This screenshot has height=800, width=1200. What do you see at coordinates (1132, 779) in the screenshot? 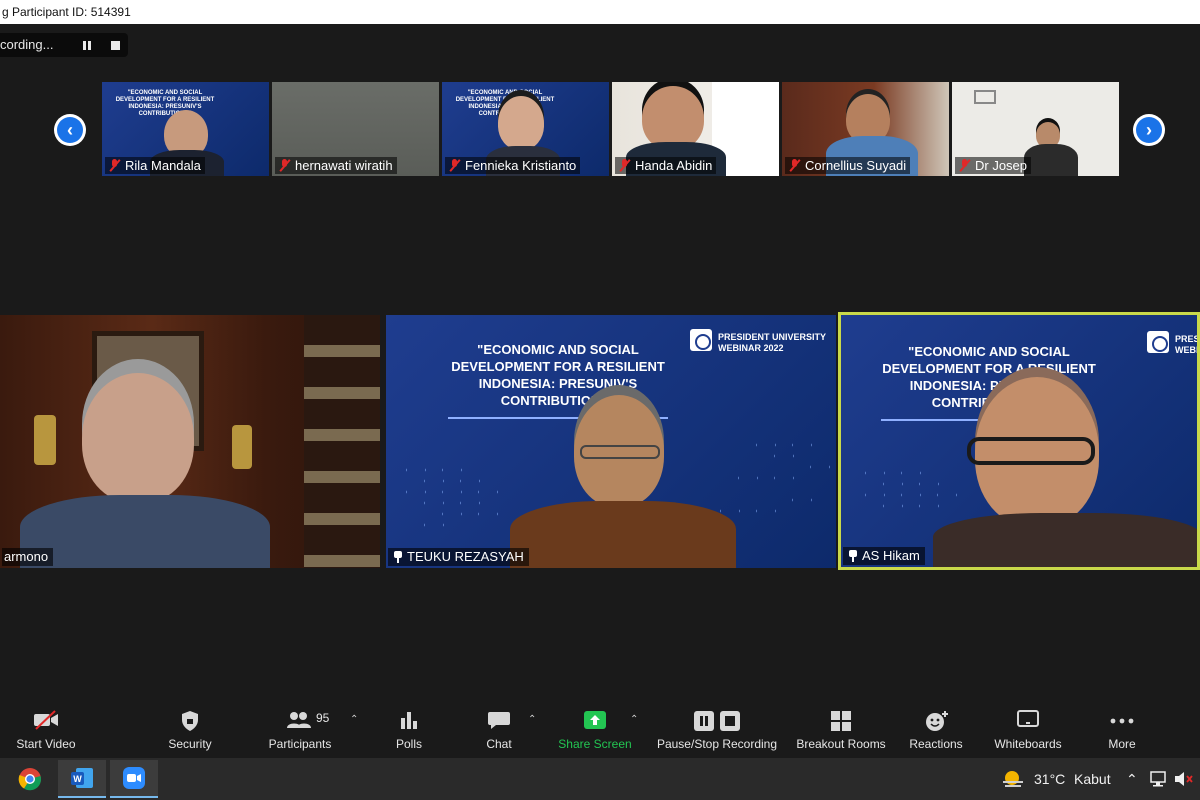
I see `tray-overflow-chevron-icon: ⌃` at bounding box center [1132, 779].